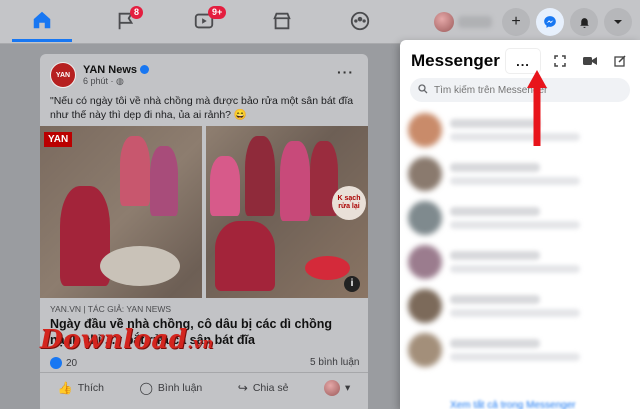 This screenshot has width=640, height=409. I want to click on thumbs-up-icon: 👍, so click(65, 387).